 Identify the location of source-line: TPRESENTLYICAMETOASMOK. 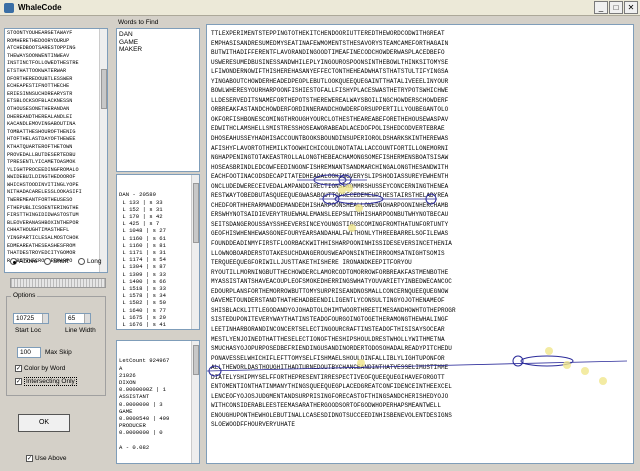
(41, 162).